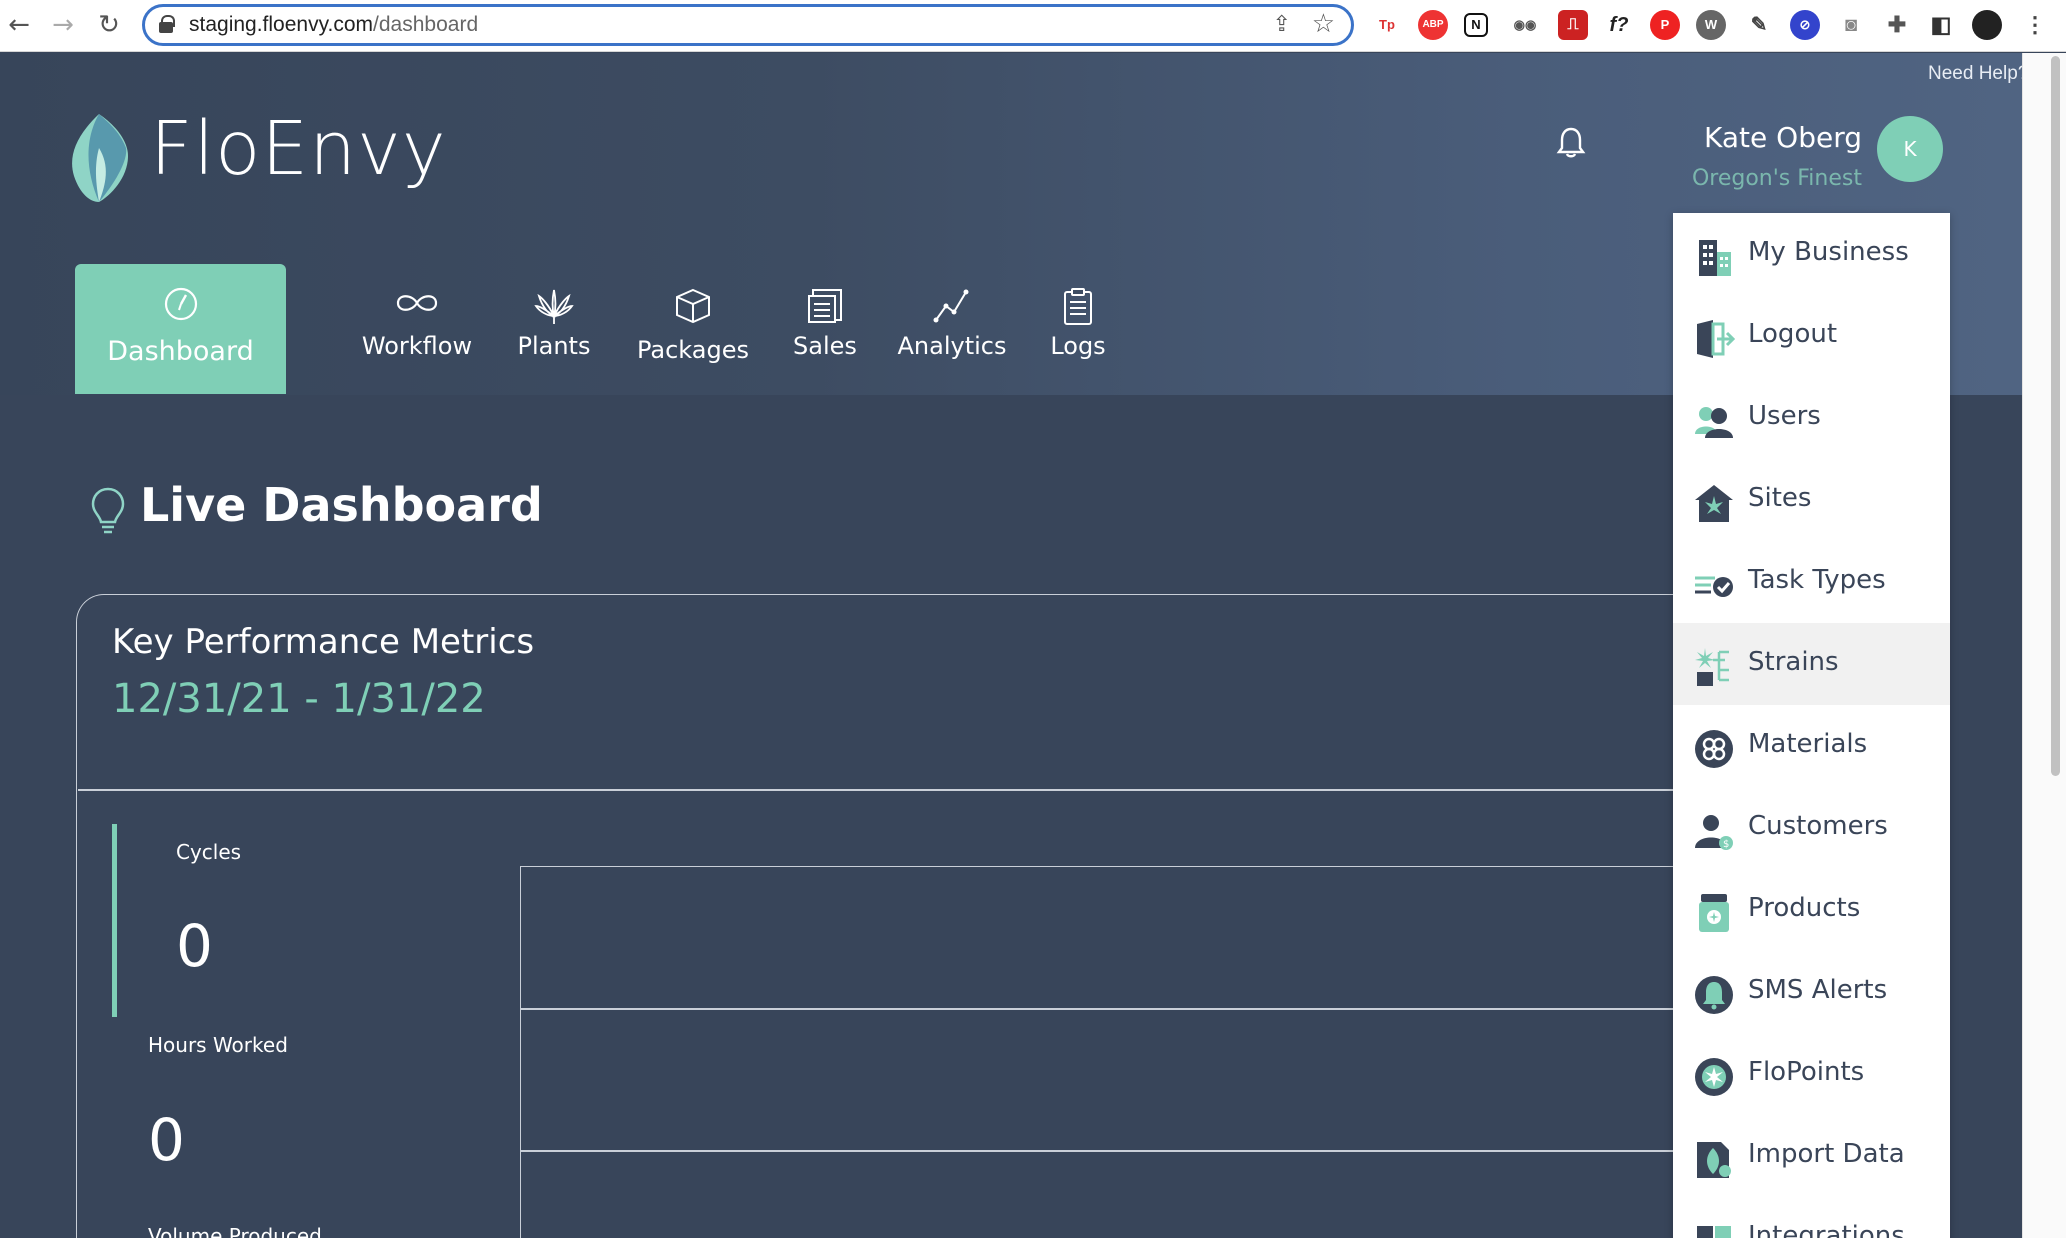  Describe the element at coordinates (63, 25) in the screenshot. I see `forward-arrow-icon: →` at that location.